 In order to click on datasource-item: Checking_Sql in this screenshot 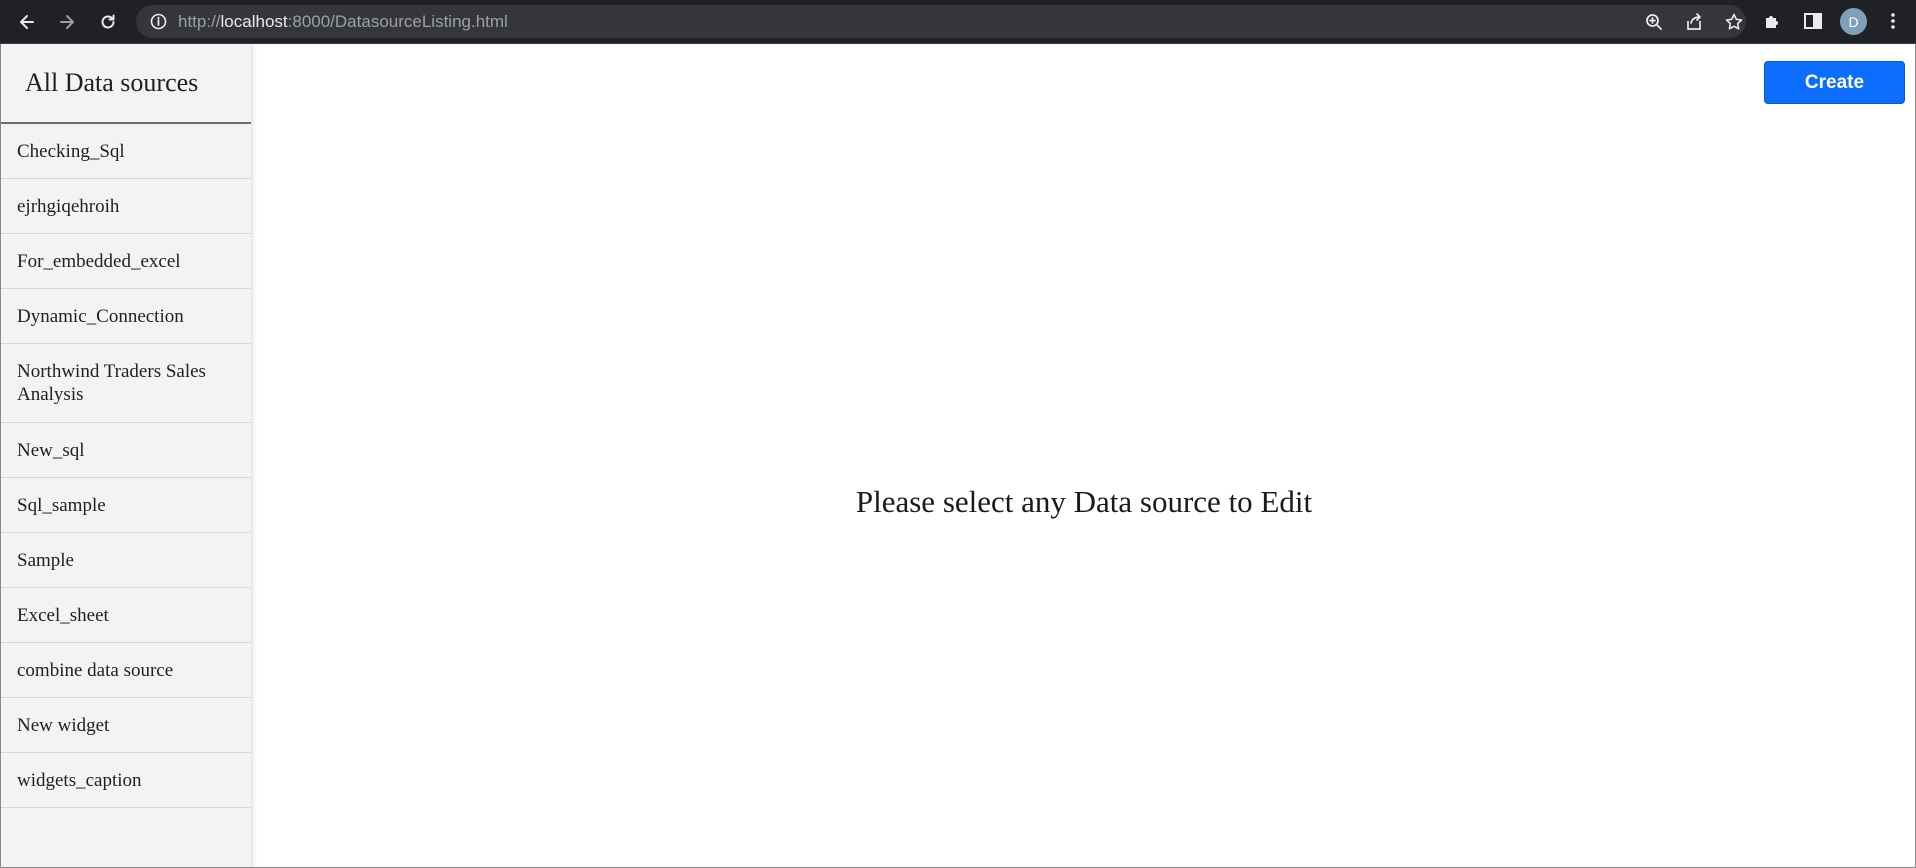, I will do `click(126, 151)`.